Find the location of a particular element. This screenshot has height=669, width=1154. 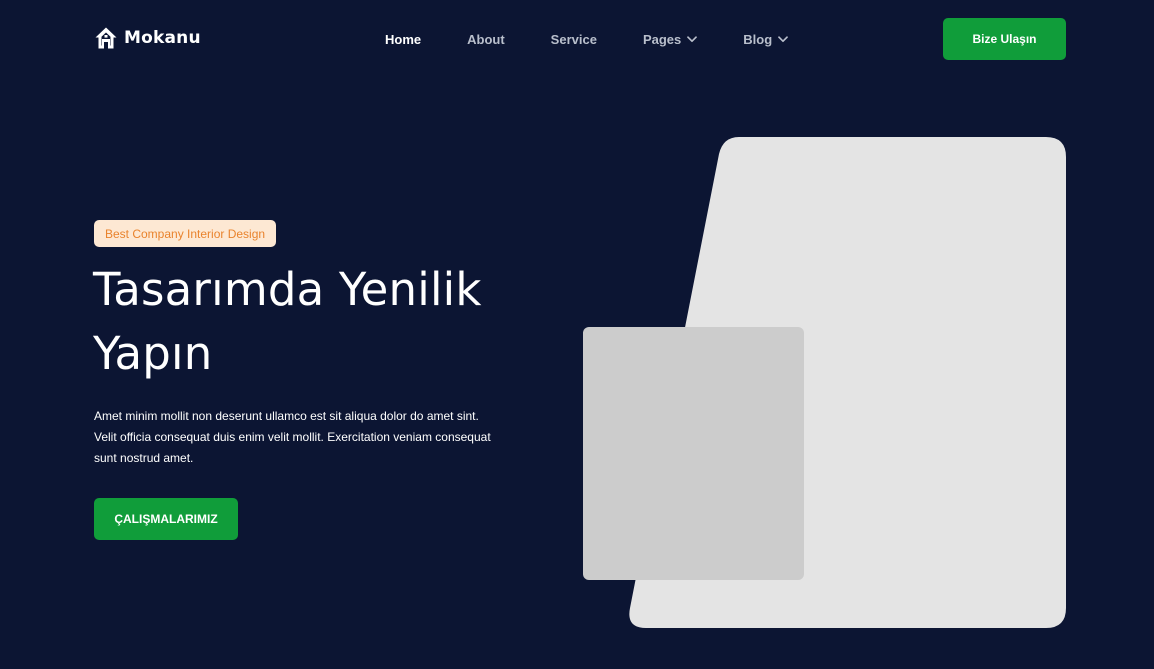

nav-item-blog: Blog is located at coordinates (765, 39).